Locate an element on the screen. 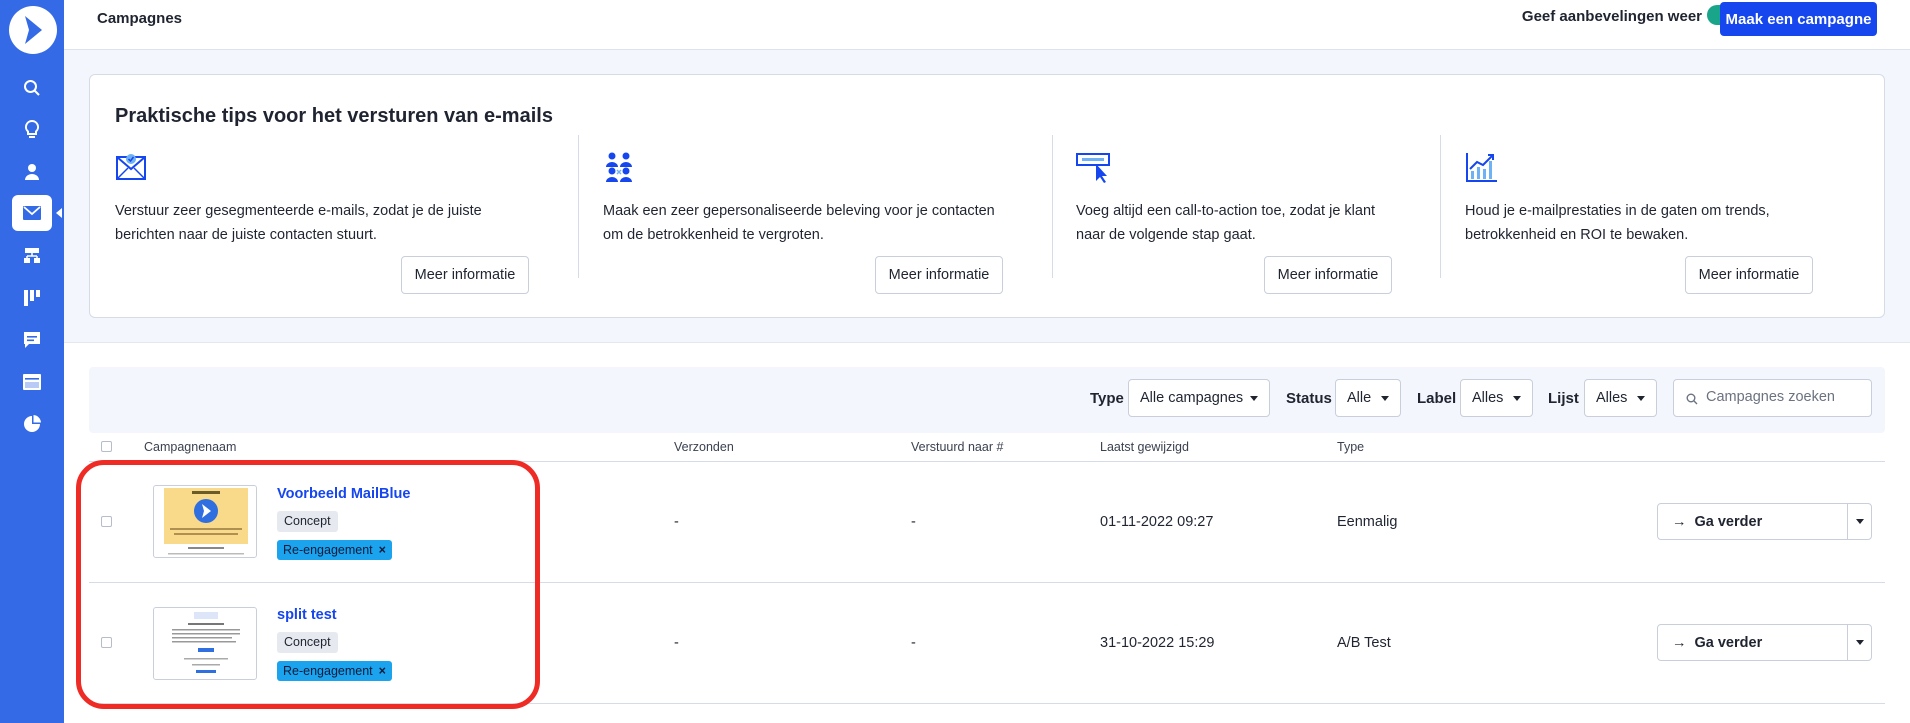 The height and width of the screenshot is (723, 1910). chart-growth-icon is located at coordinates (1483, 168).